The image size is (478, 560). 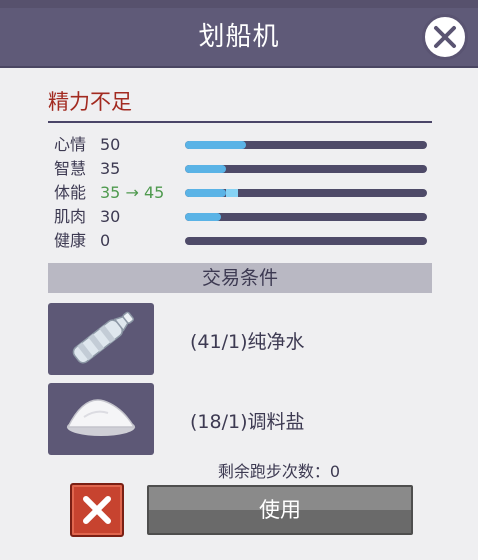 I want to click on stat-row-mood: 心情 50, so click(x=244, y=145).